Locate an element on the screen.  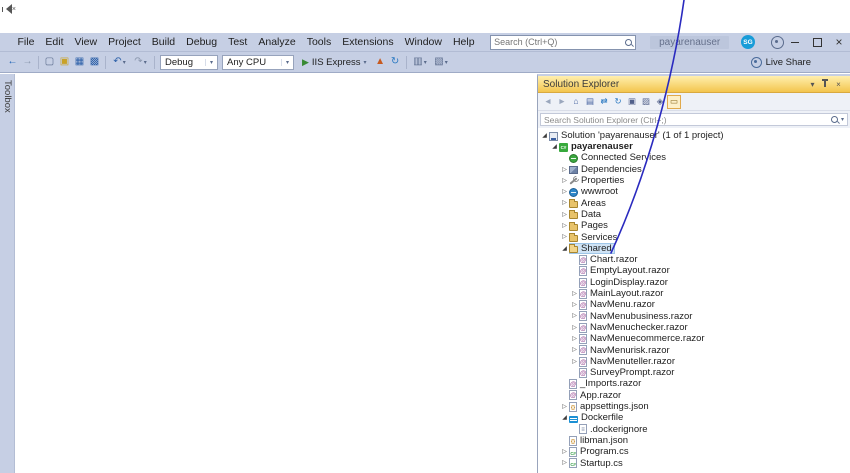
tree-row: NavMenuecommerce.razor is located at coordinates (694, 338).